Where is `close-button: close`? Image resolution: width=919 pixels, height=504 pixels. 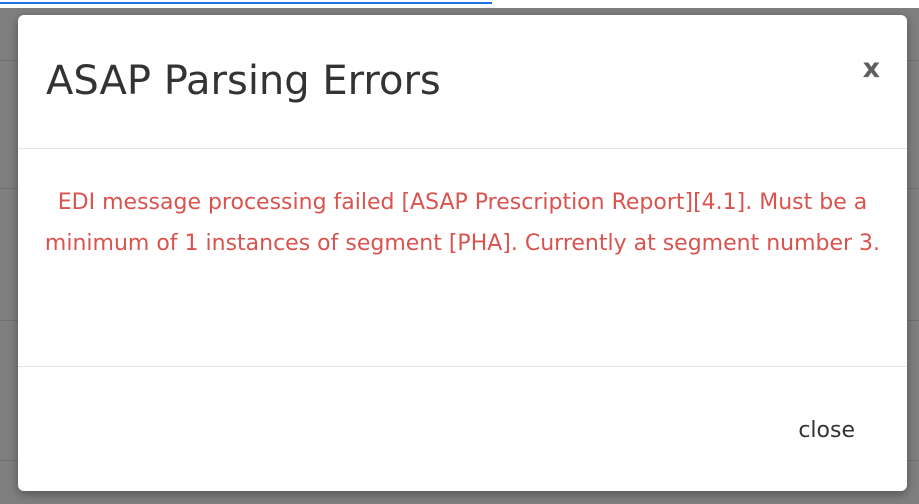 close-button: close is located at coordinates (826, 430).